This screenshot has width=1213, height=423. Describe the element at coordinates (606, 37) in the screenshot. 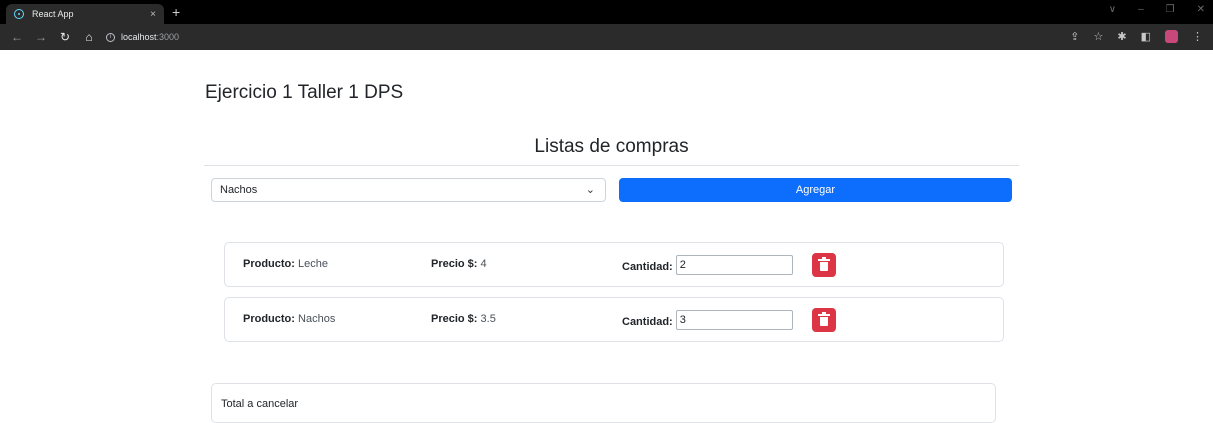

I see `browser-toolbar: ← → ↻ ⌂ i localhost:3000 ⇪ ☆ ✱ ◧ ⋮` at that location.